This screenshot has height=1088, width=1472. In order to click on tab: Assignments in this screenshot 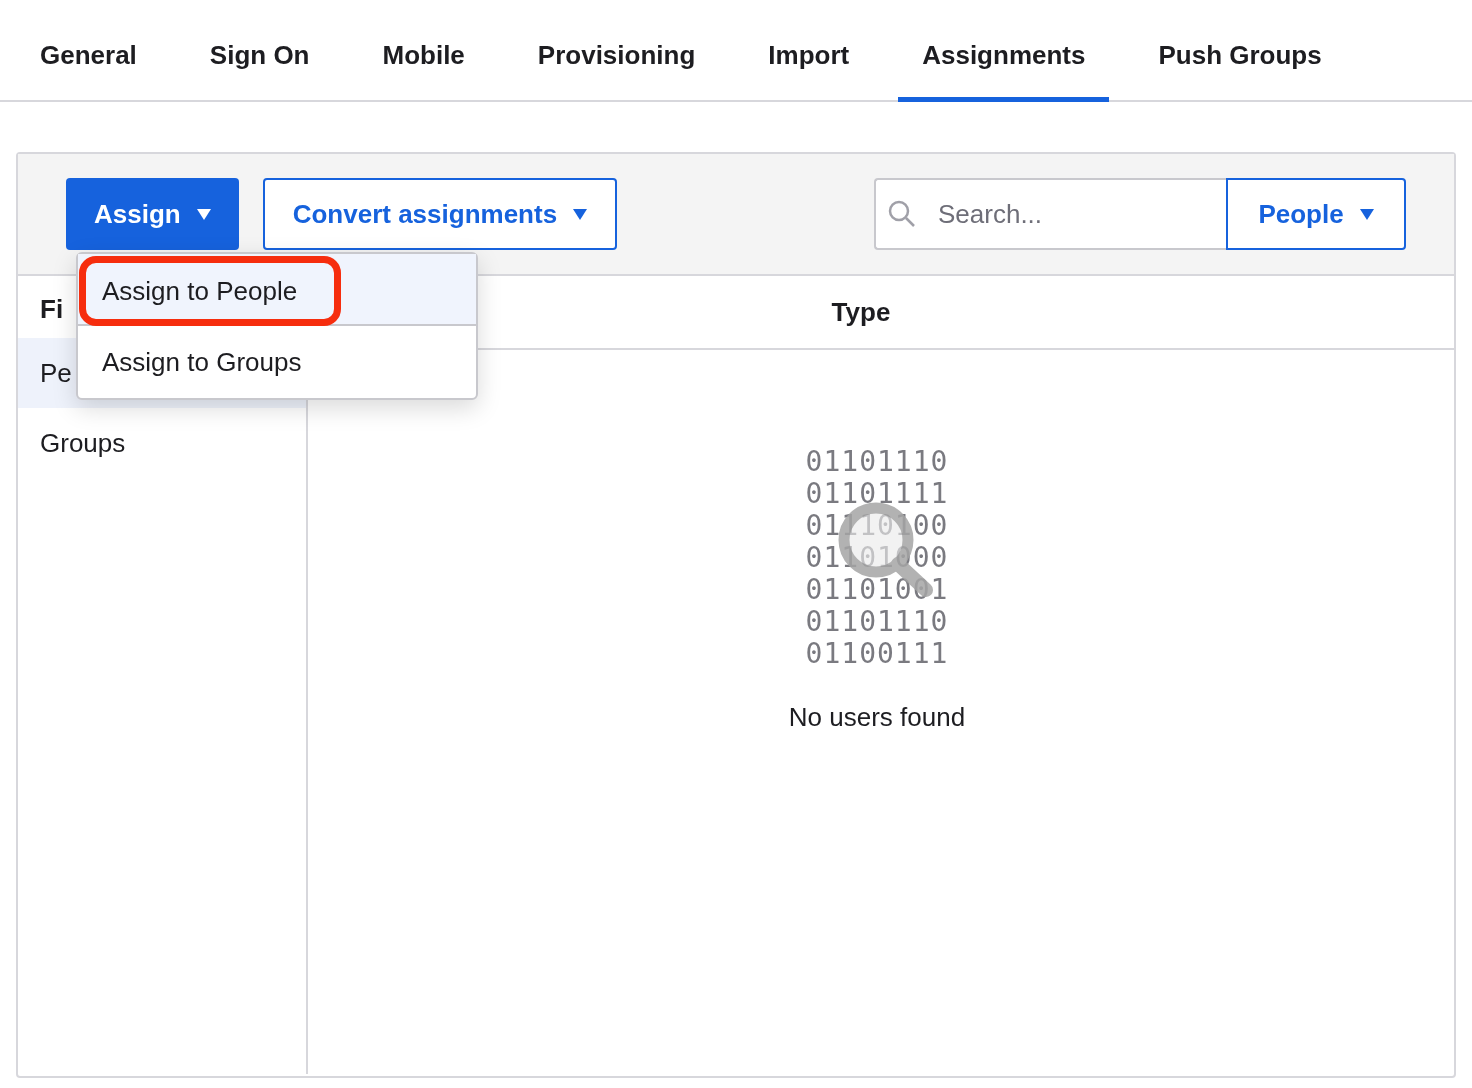, I will do `click(1004, 51)`.